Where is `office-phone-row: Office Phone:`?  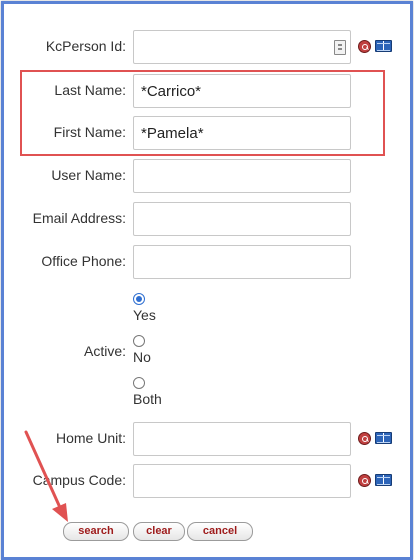 office-phone-row: Office Phone: is located at coordinates (207, 262).